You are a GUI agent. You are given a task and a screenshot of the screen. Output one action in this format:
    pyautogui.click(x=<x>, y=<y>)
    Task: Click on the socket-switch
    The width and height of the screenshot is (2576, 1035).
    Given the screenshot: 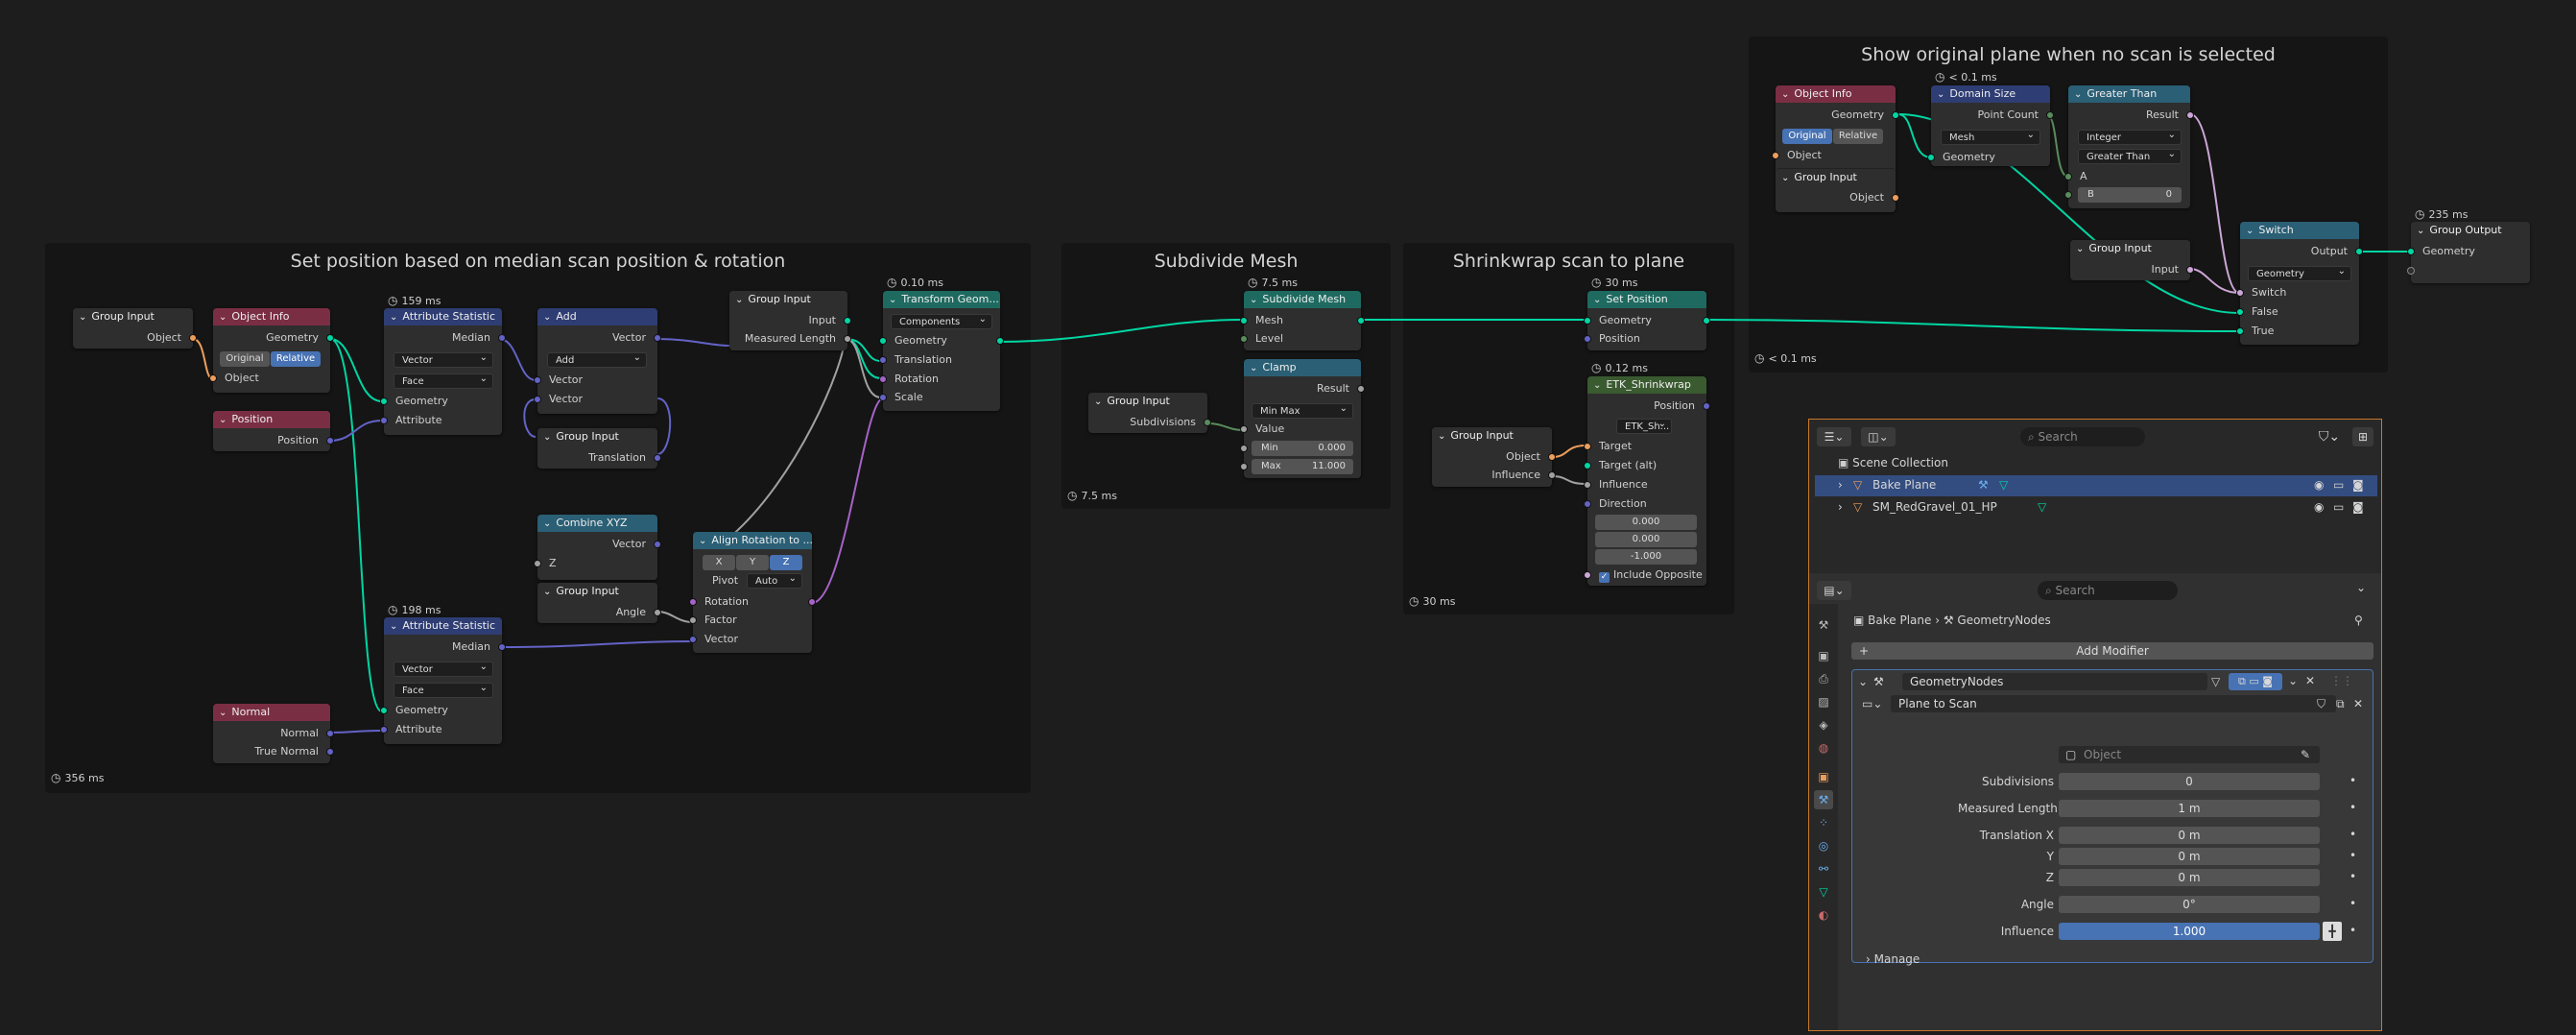 What is the action you would take?
    pyautogui.click(x=2240, y=293)
    